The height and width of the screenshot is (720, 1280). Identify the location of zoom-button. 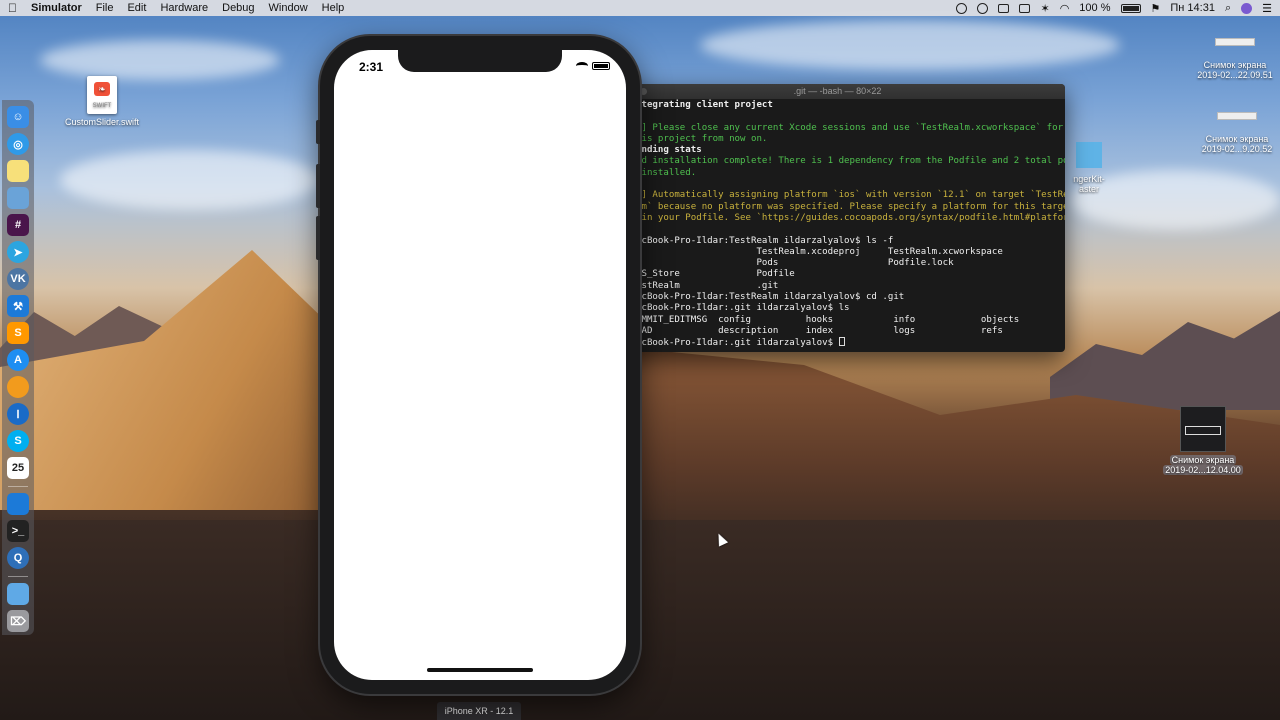
(643, 91).